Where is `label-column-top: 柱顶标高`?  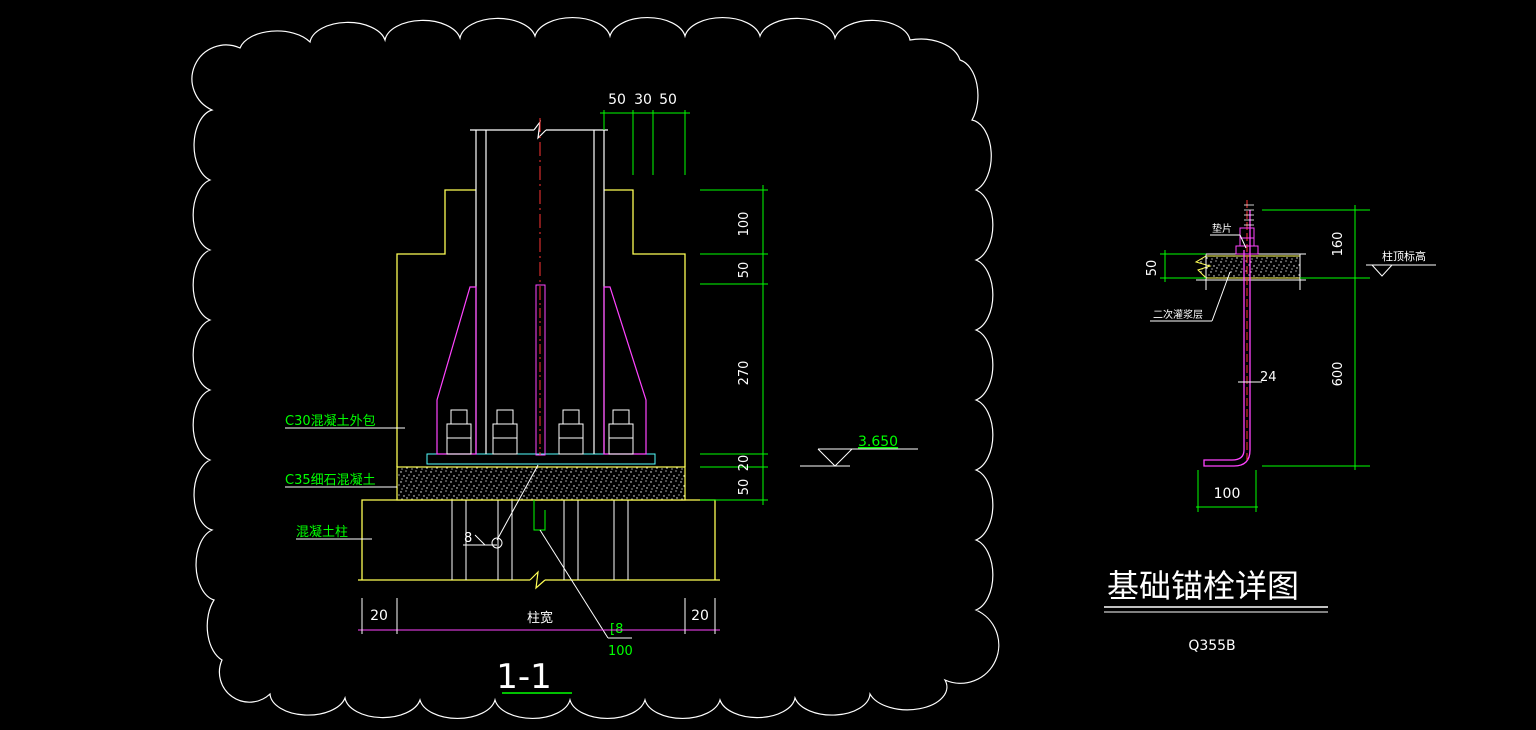 label-column-top: 柱顶标高 is located at coordinates (1404, 256).